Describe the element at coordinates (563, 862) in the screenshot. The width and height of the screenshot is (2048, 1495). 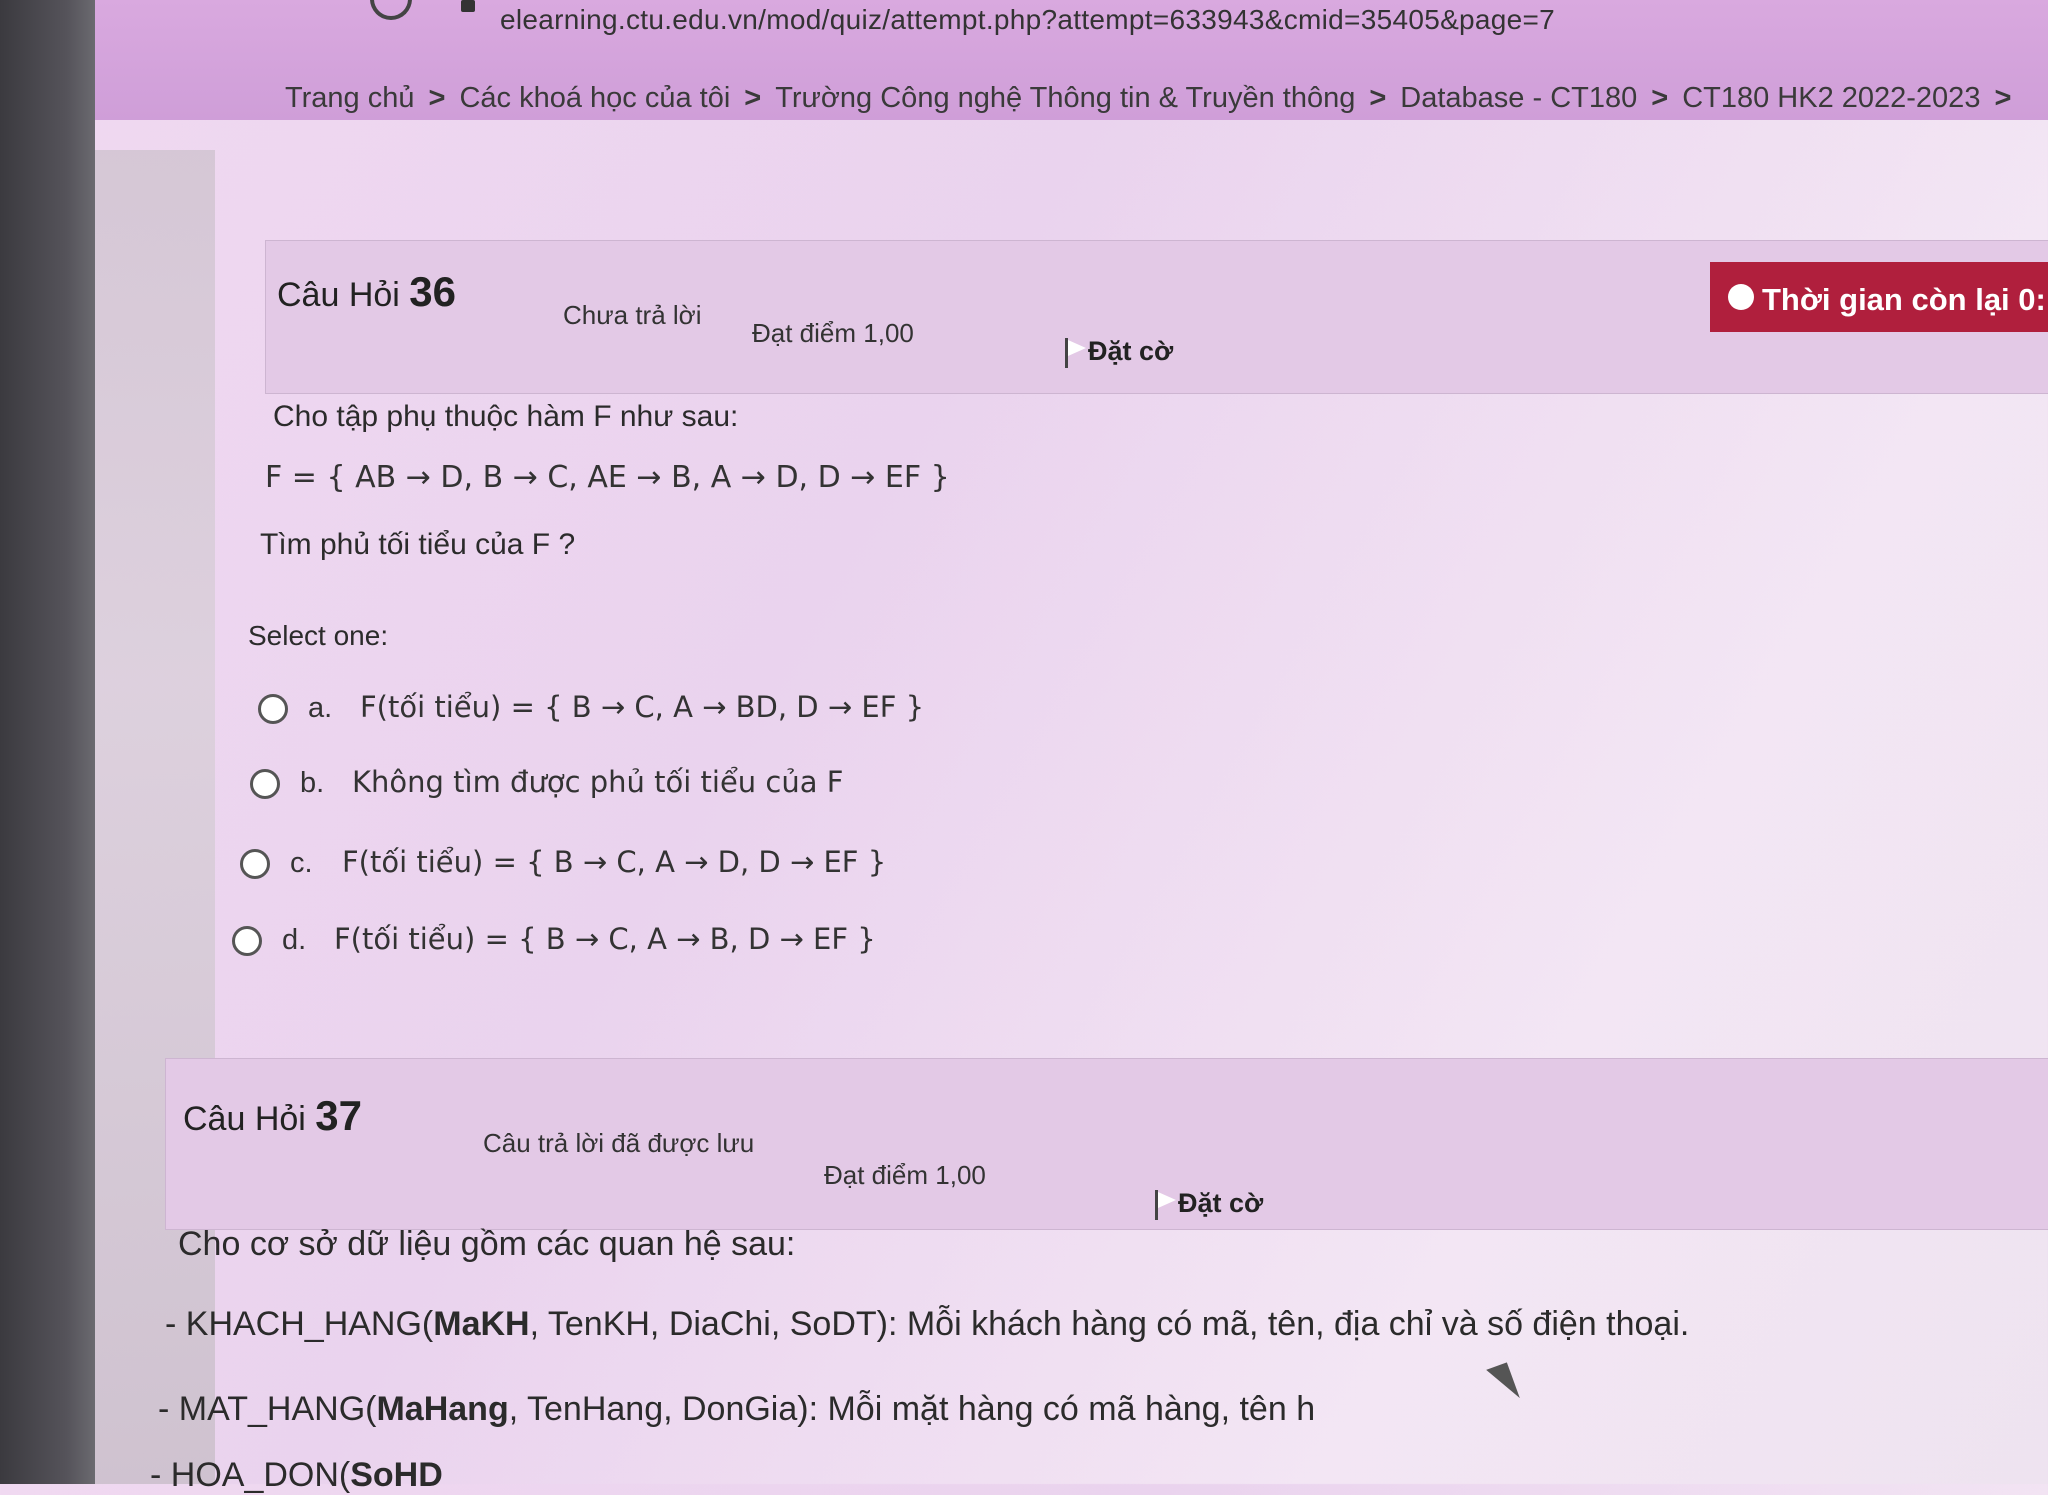
I see `answer-option-c: c. F(tối tiểu) = { B → C, A → D, D → EF }` at that location.